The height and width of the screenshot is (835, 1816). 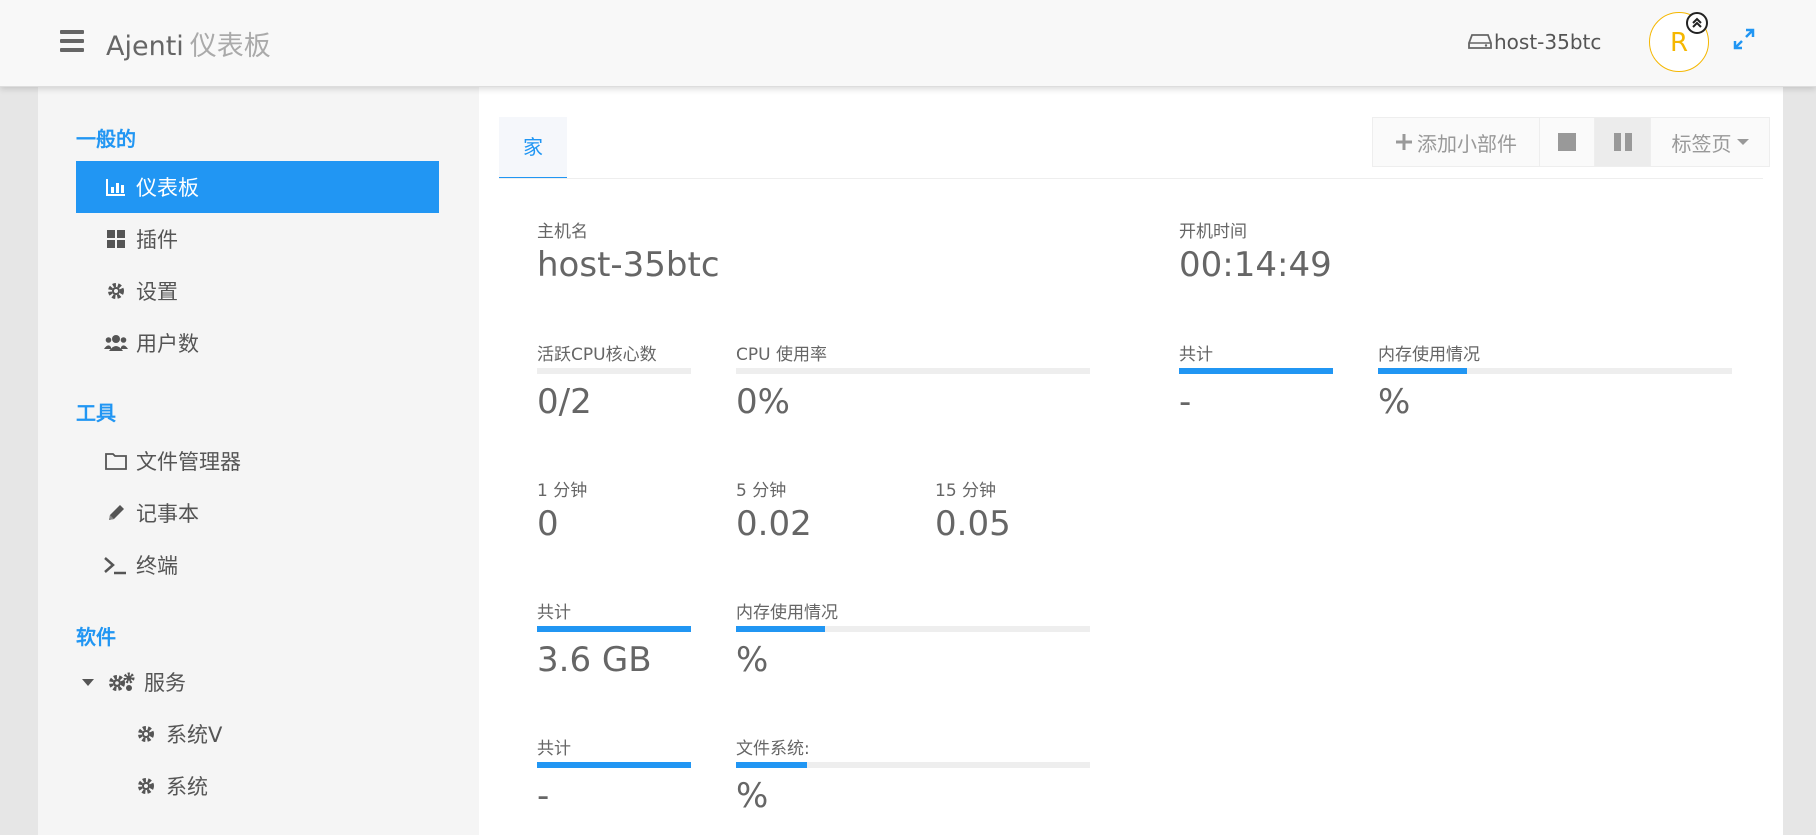 What do you see at coordinates (1555, 371) in the screenshot?
I see `swap-usage-bar` at bounding box center [1555, 371].